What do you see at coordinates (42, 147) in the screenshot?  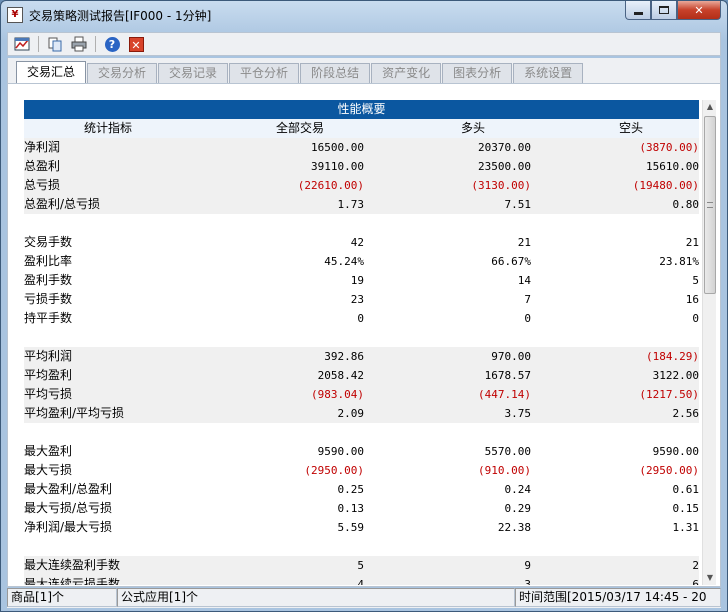 I see `metric-label: 净利润` at bounding box center [42, 147].